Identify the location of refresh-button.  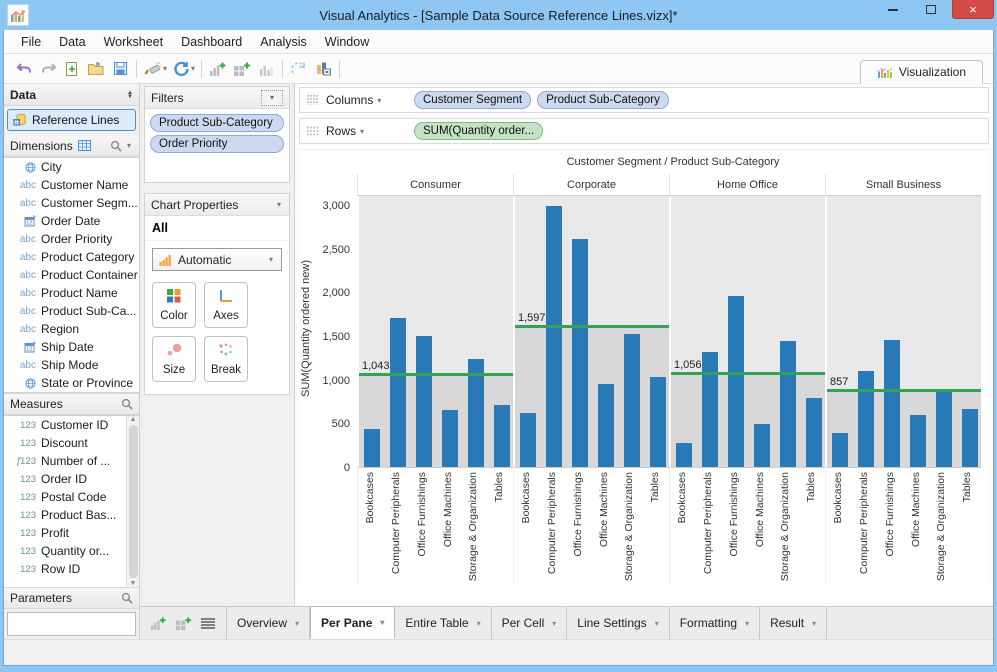
(181, 69).